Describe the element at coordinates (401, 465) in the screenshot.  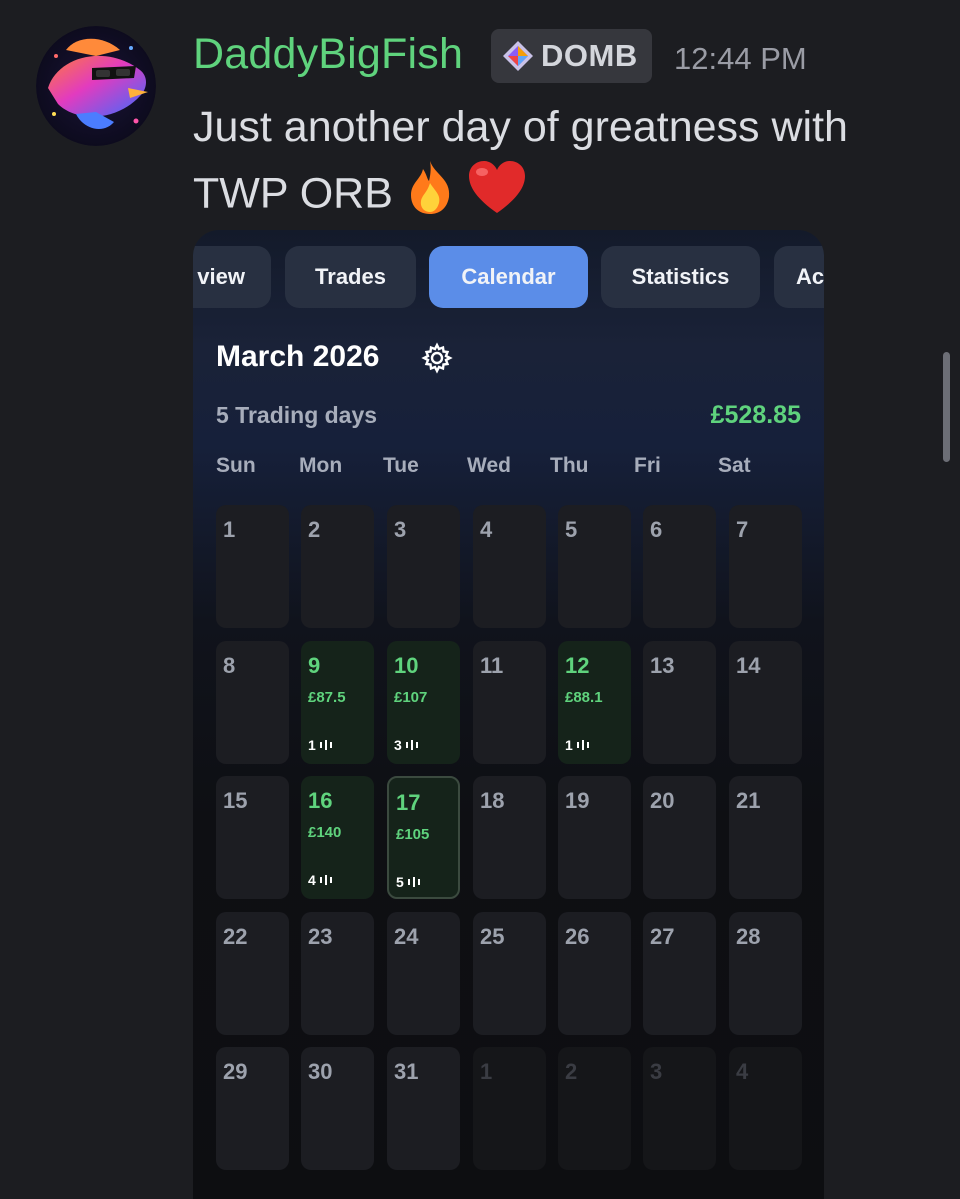
I see `weekday-label: Tue` at that location.